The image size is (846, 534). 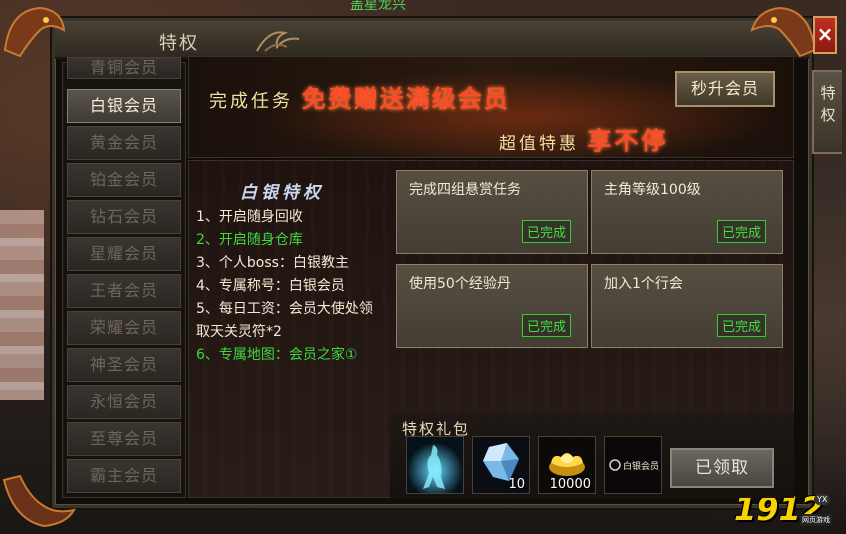 What do you see at coordinates (251, 101) in the screenshot?
I see `banner-line1-prefix: 完成任务` at bounding box center [251, 101].